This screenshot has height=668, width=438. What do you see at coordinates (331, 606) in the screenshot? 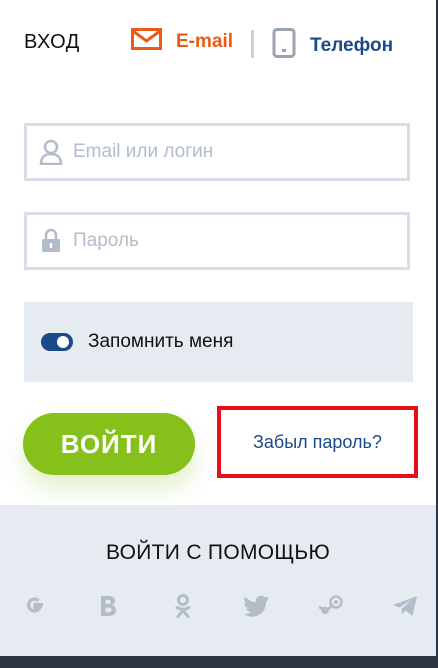
I see `steam-icon` at bounding box center [331, 606].